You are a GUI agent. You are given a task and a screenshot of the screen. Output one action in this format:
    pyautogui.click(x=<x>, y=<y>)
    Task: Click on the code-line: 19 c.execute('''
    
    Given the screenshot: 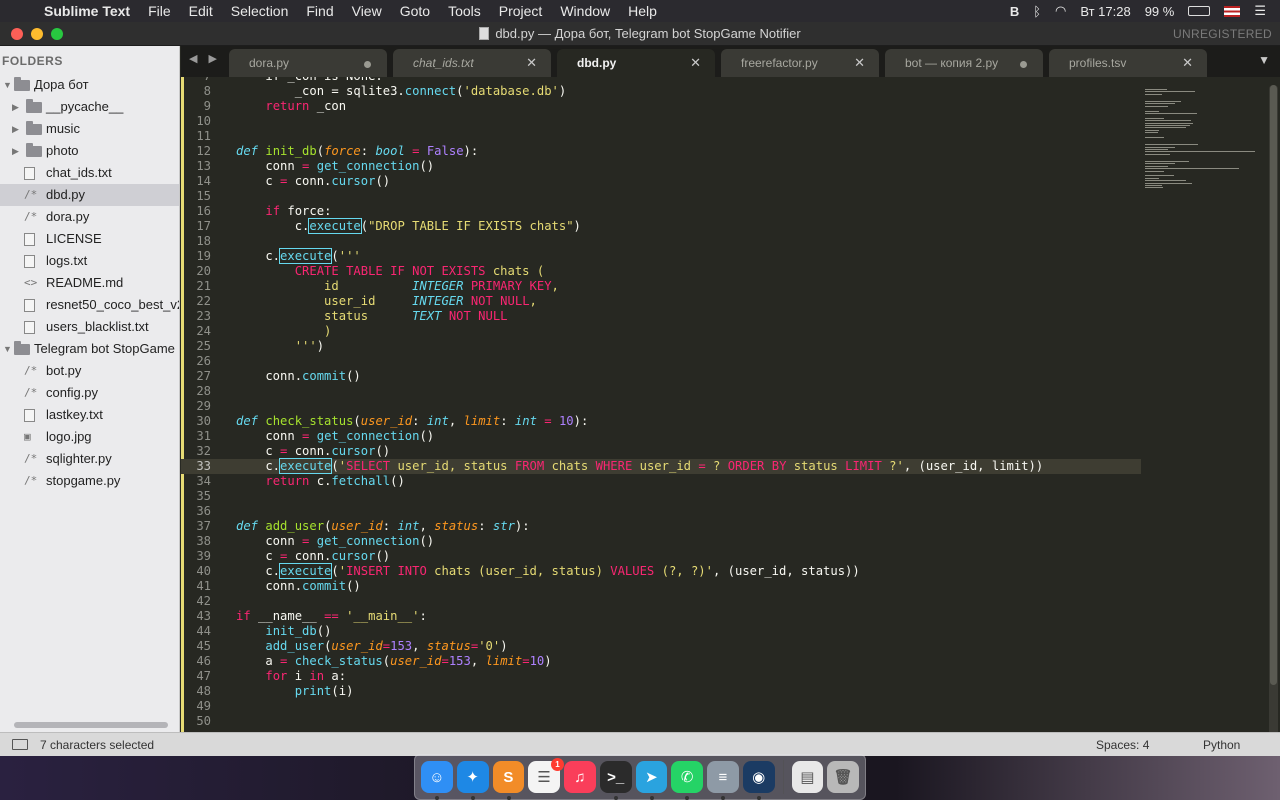 What is the action you would take?
    pyautogui.click(x=661, y=256)
    